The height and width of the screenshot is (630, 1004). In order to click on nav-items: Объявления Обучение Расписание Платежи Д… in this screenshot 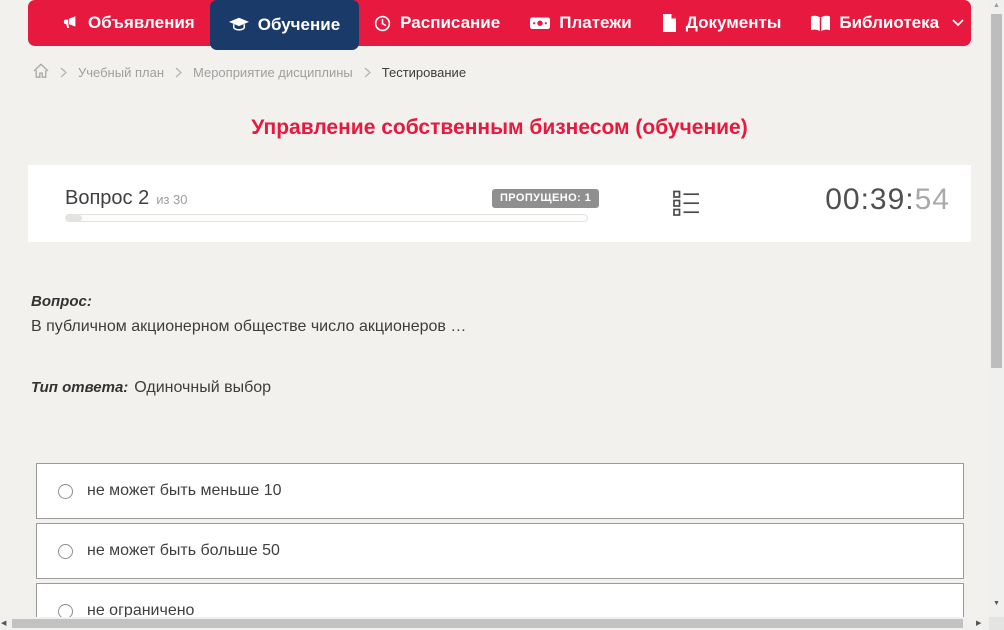, I will do `click(499, 25)`.